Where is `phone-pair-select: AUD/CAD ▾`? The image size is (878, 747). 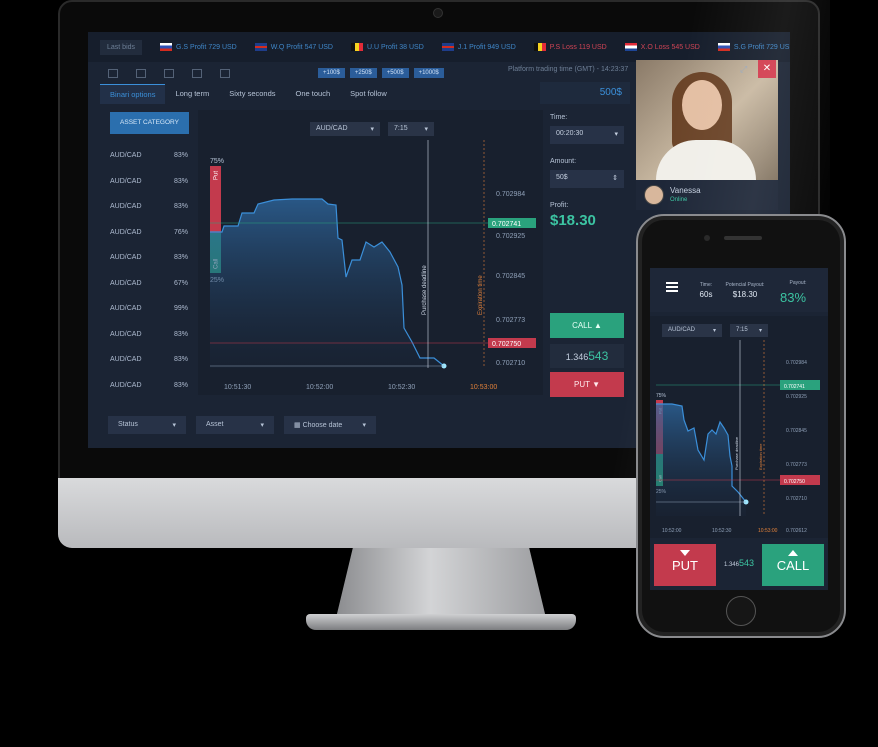
phone-pair-select: AUD/CAD ▾ is located at coordinates (692, 330).